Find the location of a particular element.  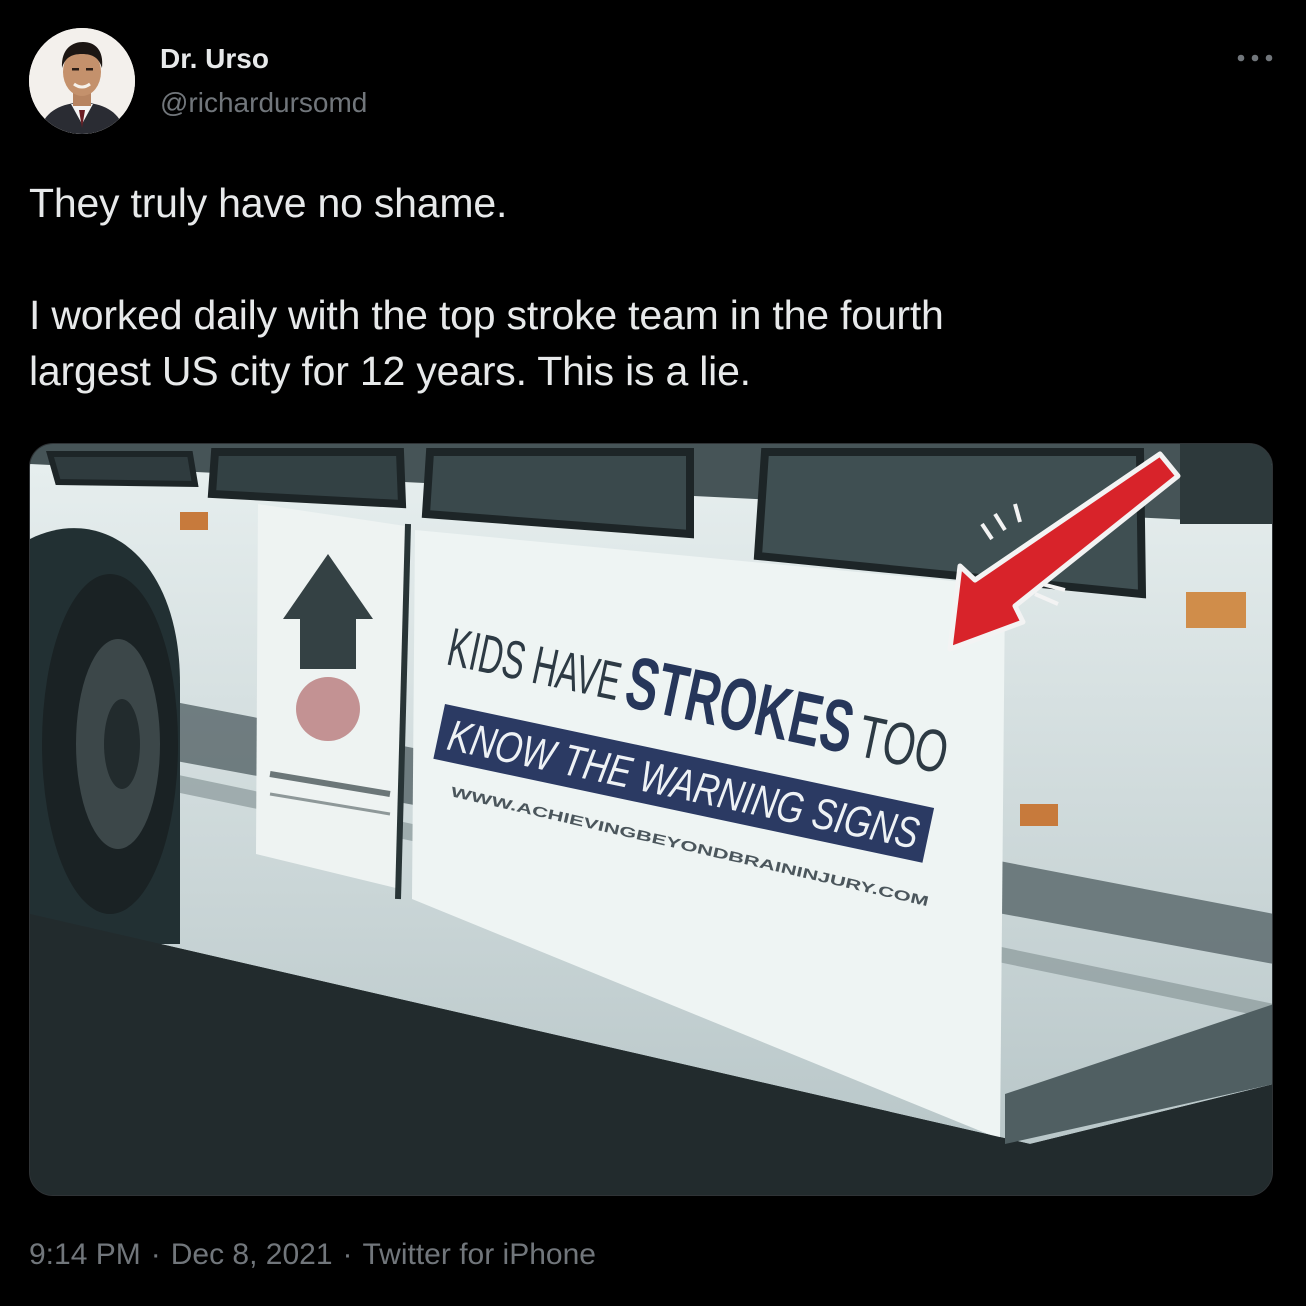

tweet-metadata: 9:14 PM · Dec 8, 2021 · Twitter for iPhone is located at coordinates (312, 1255).